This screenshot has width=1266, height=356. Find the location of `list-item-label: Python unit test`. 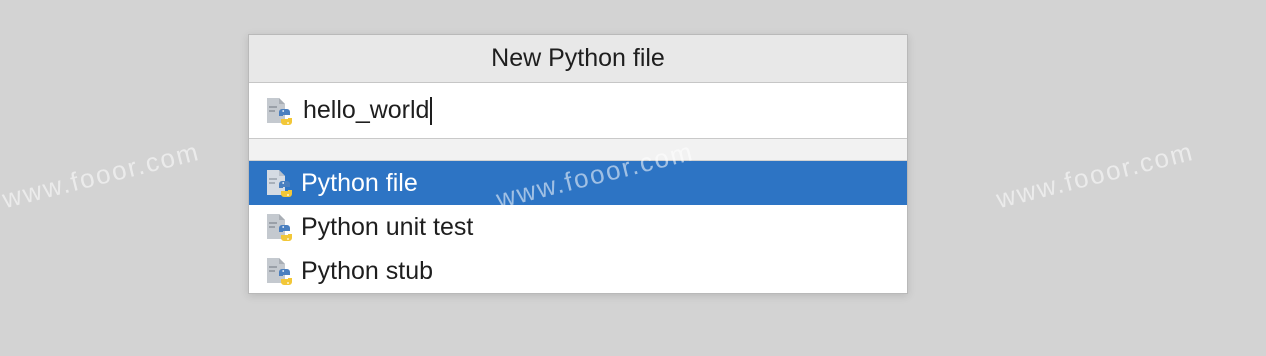

list-item-label: Python unit test is located at coordinates (387, 226).